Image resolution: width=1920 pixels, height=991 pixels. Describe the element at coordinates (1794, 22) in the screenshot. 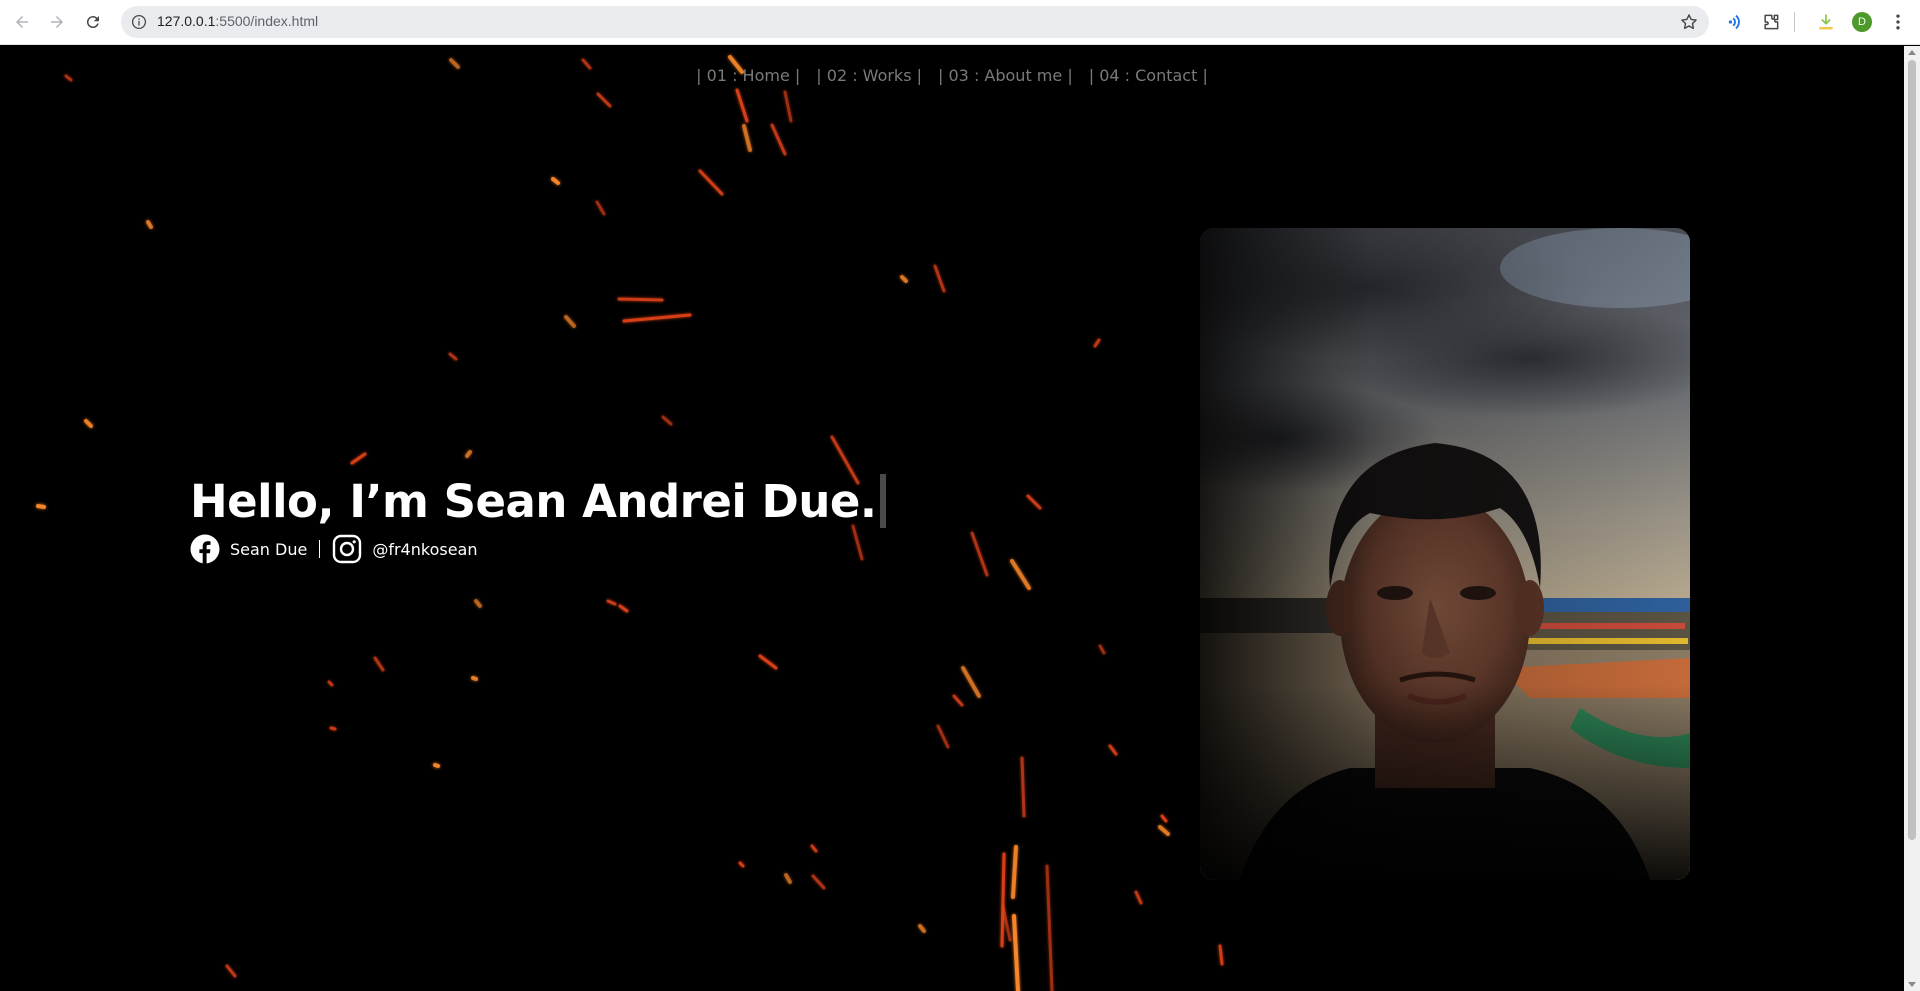

I see `toolbar-divider` at that location.